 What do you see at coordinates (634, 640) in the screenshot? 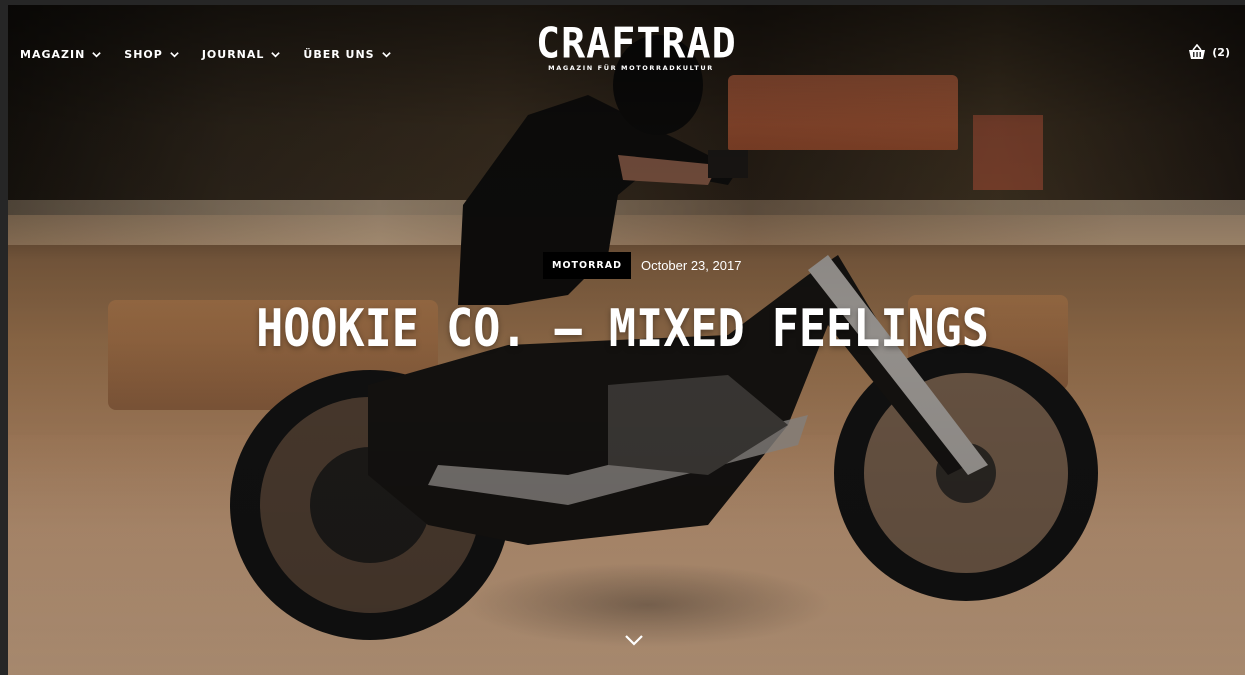
I see `scroll-down-icon` at bounding box center [634, 640].